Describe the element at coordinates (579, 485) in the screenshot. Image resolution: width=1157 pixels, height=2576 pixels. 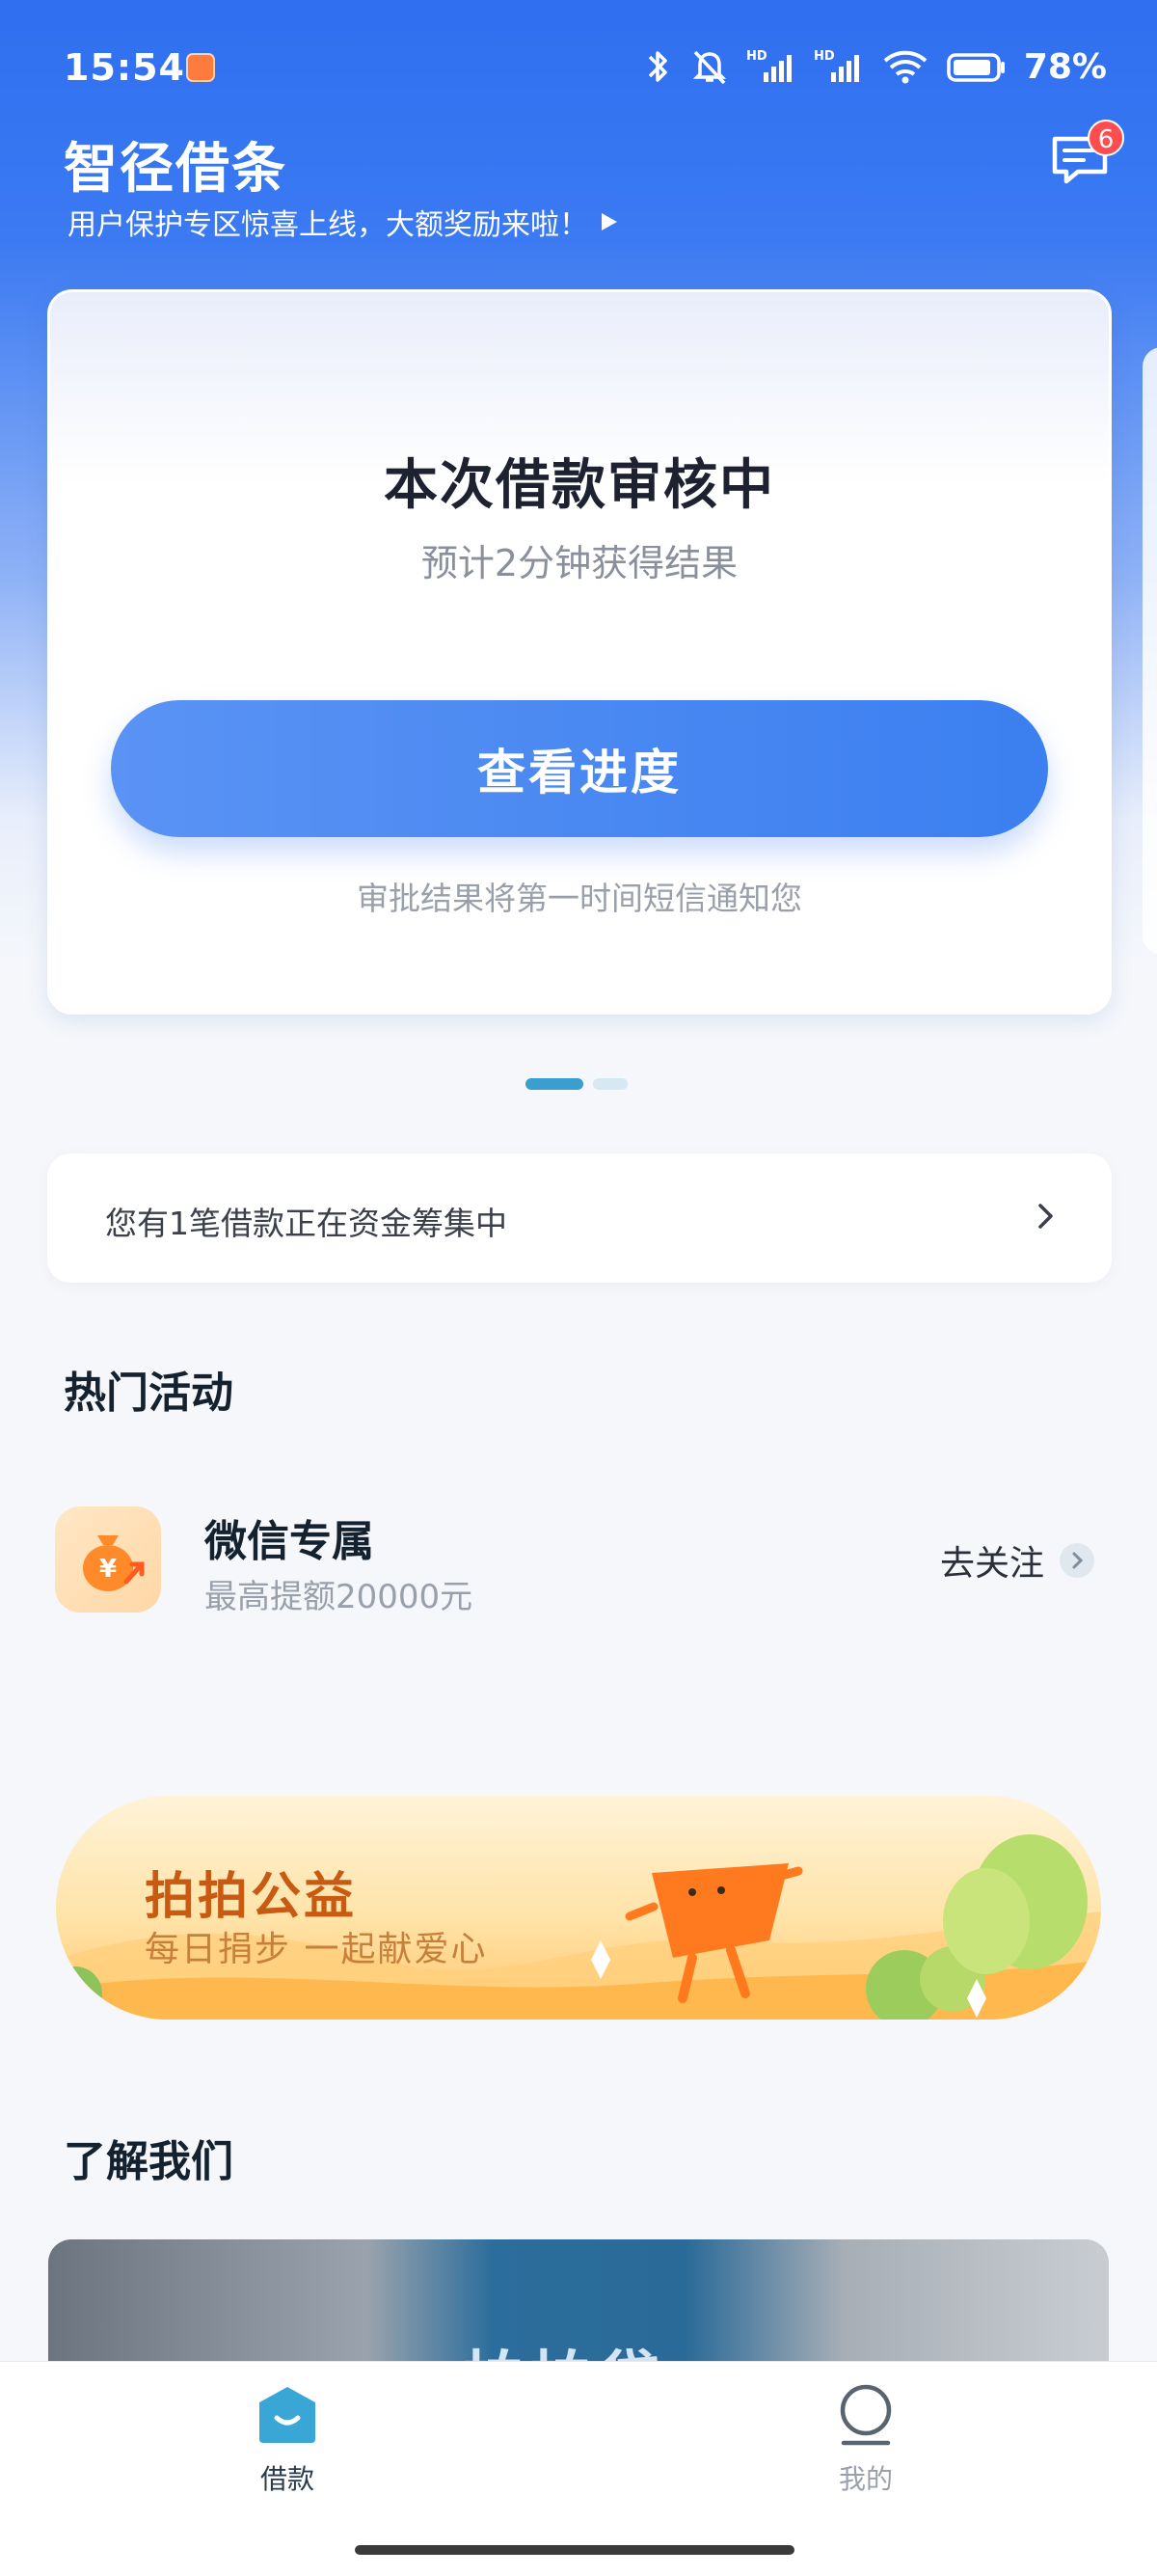
I see `loan-status-title: 本次借款审核中` at that location.